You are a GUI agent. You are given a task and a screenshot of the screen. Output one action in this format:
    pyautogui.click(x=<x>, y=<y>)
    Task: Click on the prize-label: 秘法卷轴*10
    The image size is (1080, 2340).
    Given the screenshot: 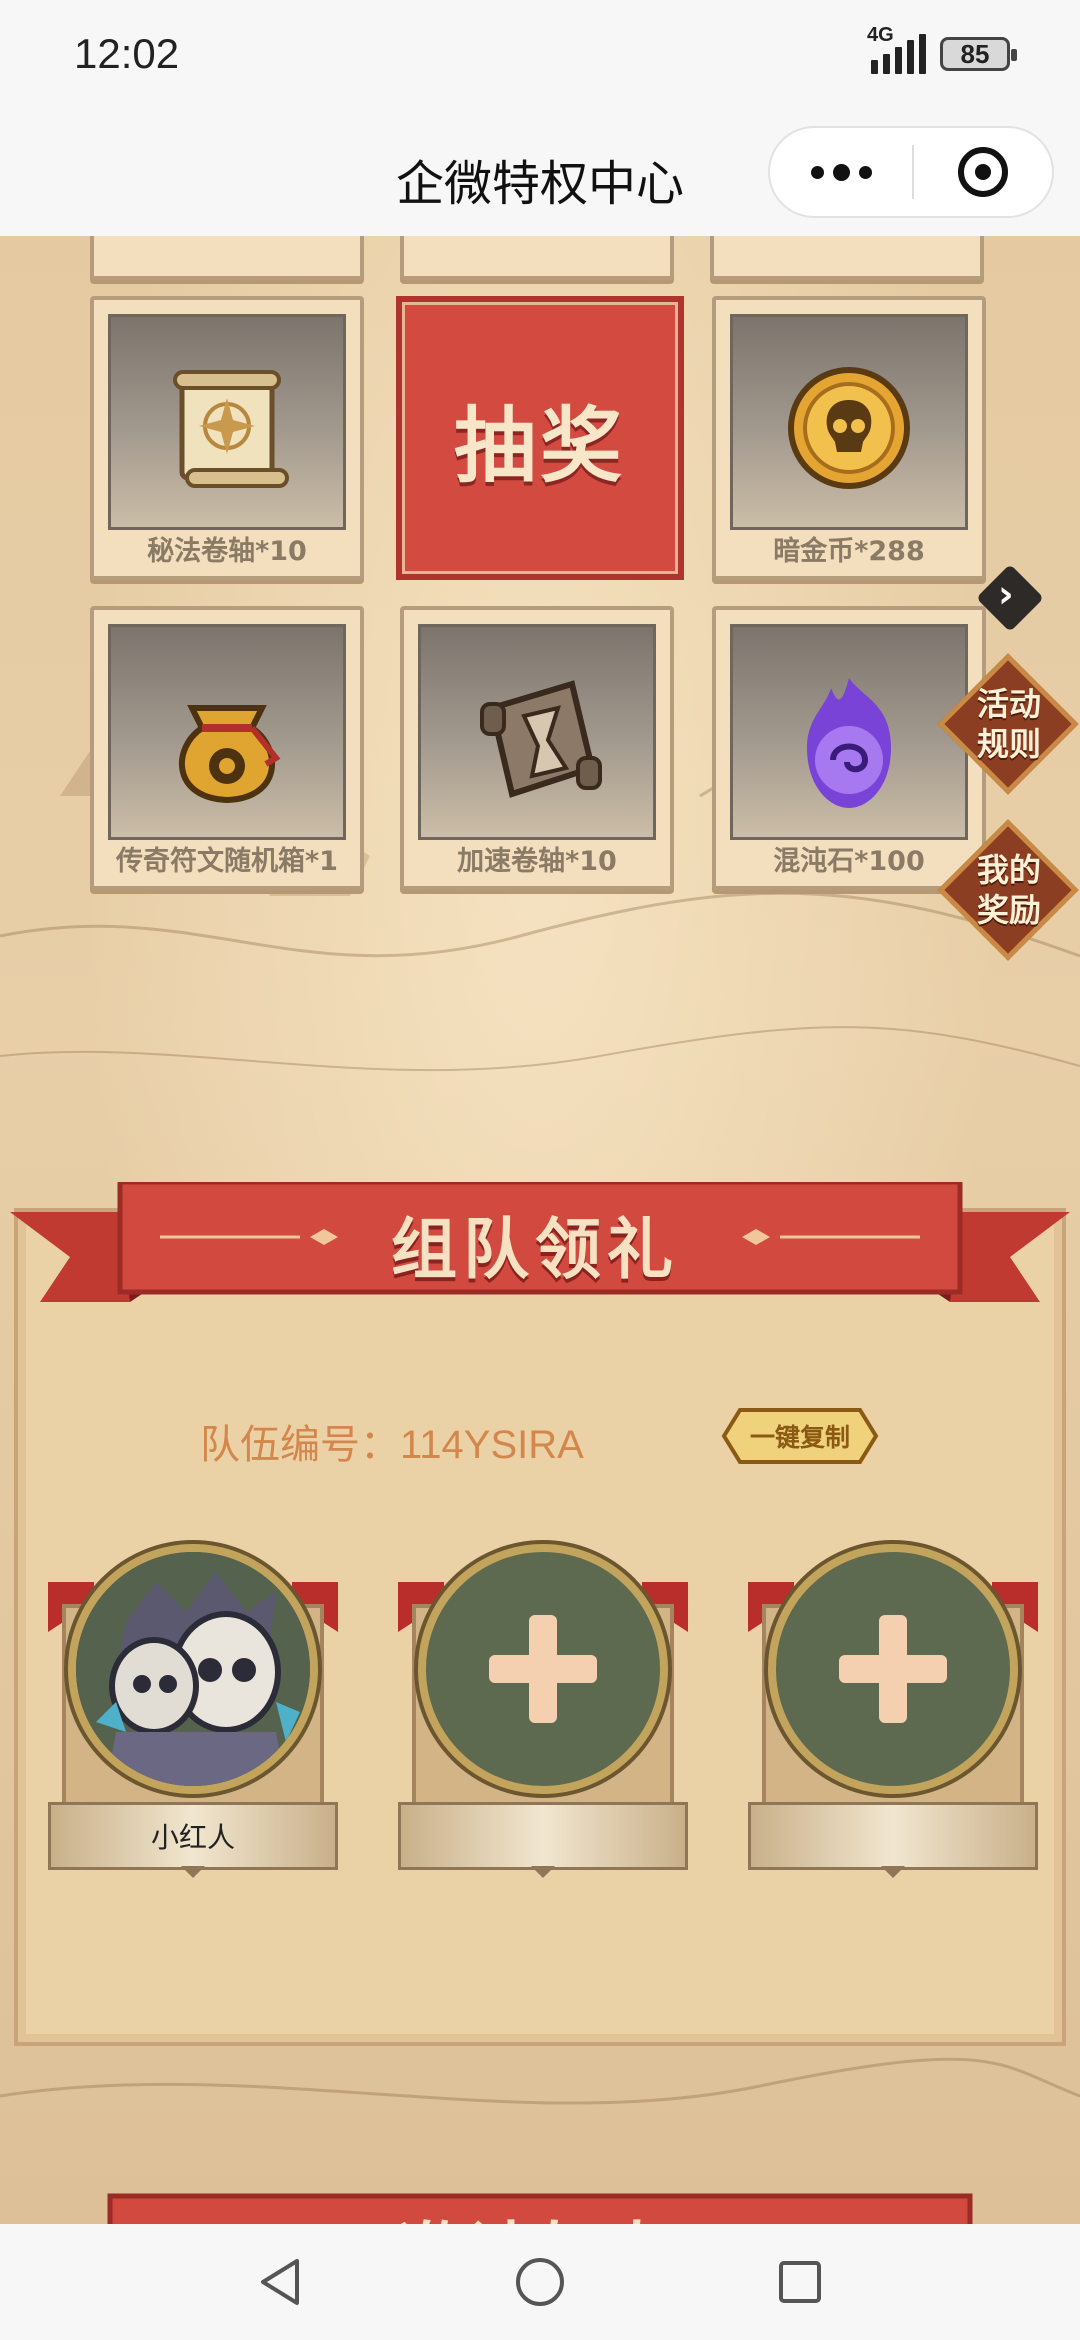 What is the action you would take?
    pyautogui.click(x=227, y=551)
    